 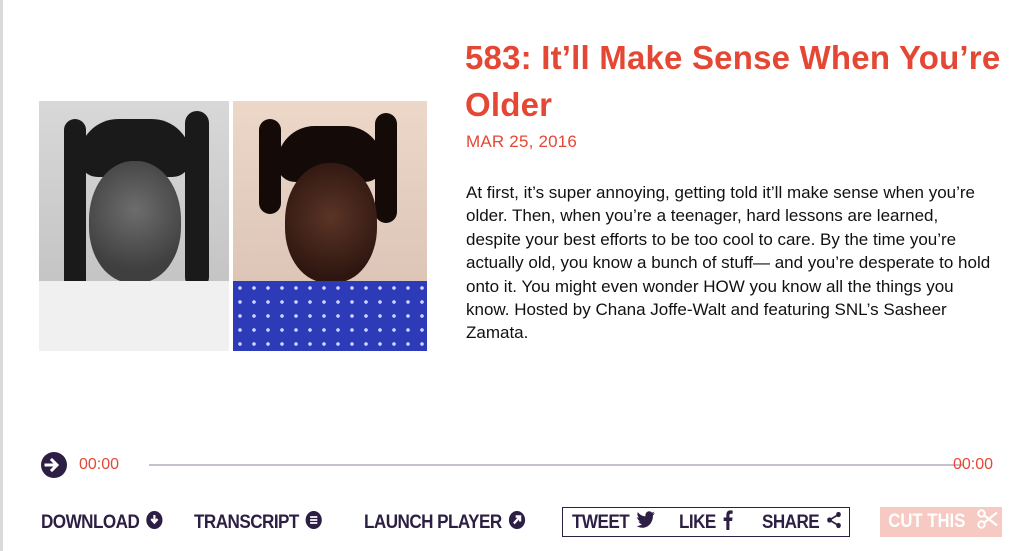 What do you see at coordinates (197, 200) in the screenshot?
I see `hair-braid-right` at bounding box center [197, 200].